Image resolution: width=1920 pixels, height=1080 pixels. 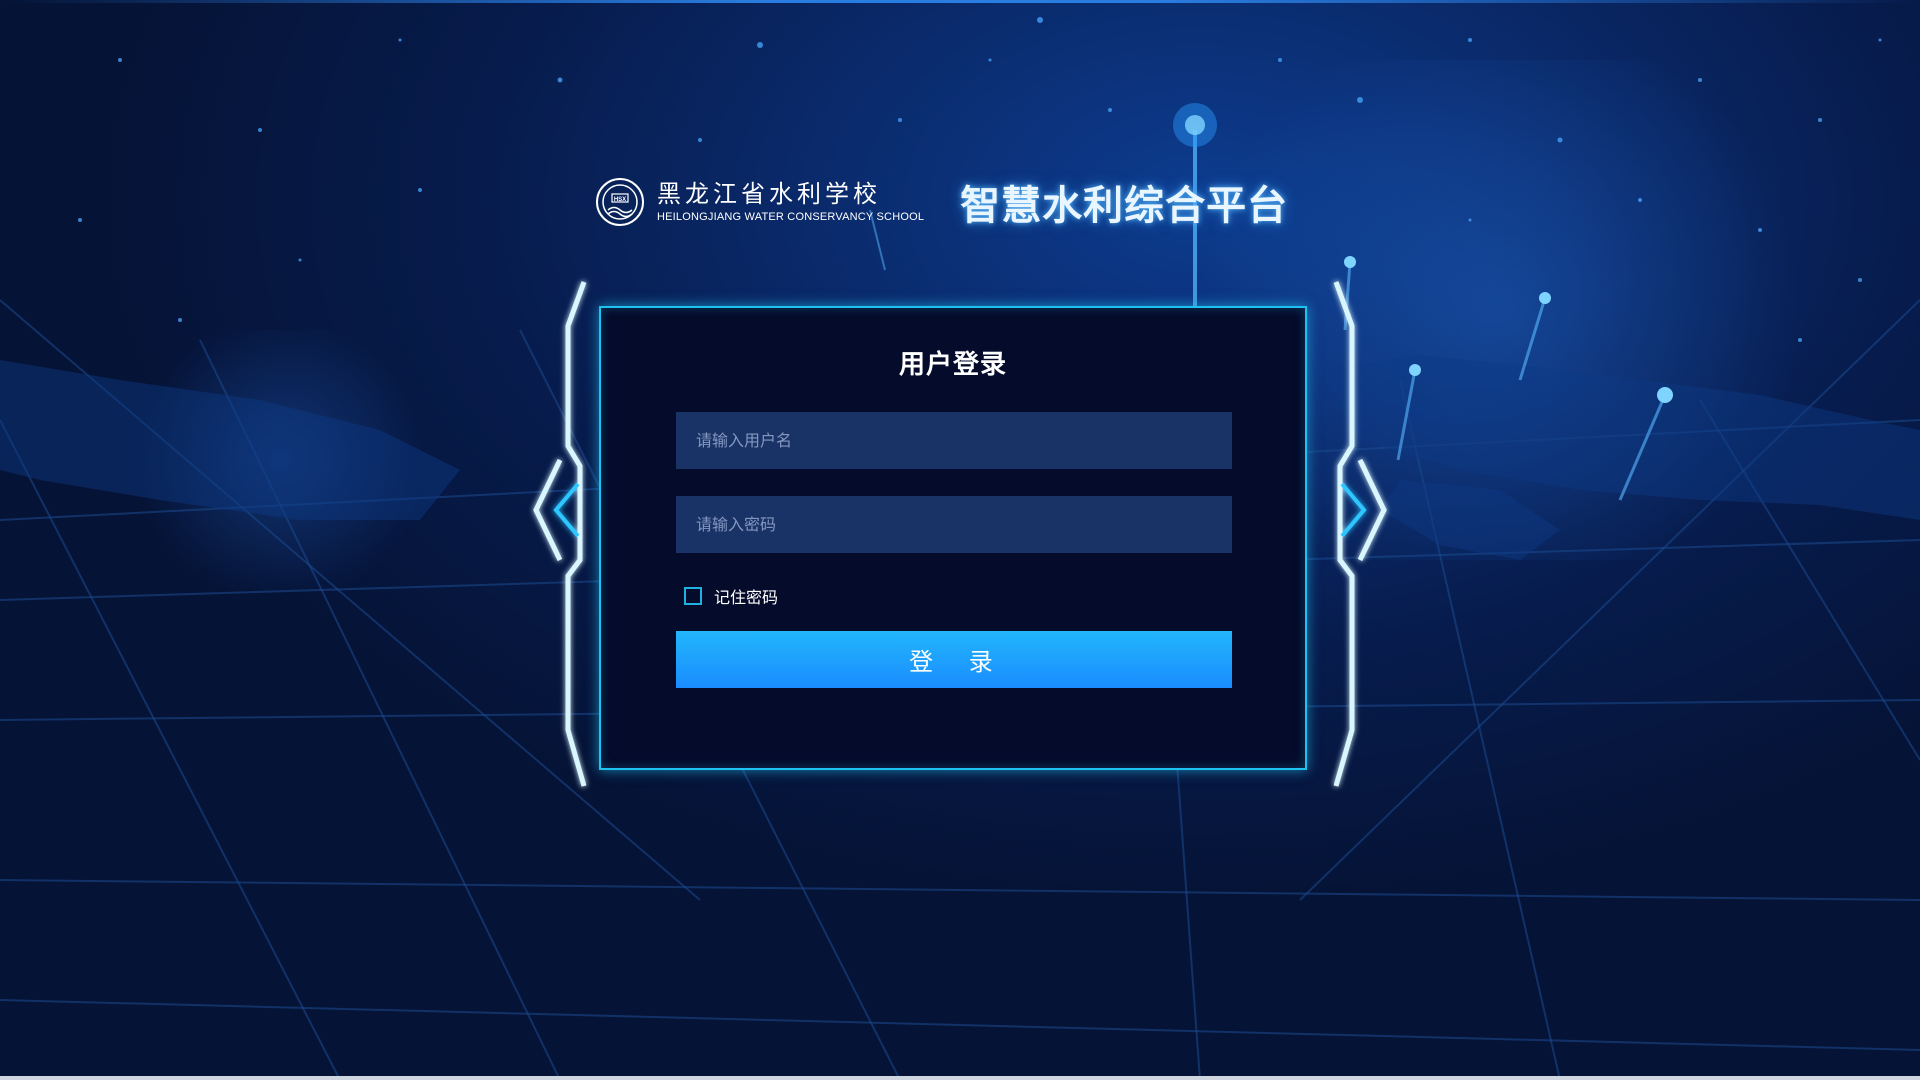 I want to click on school-seal-icon: HSX, so click(x=620, y=202).